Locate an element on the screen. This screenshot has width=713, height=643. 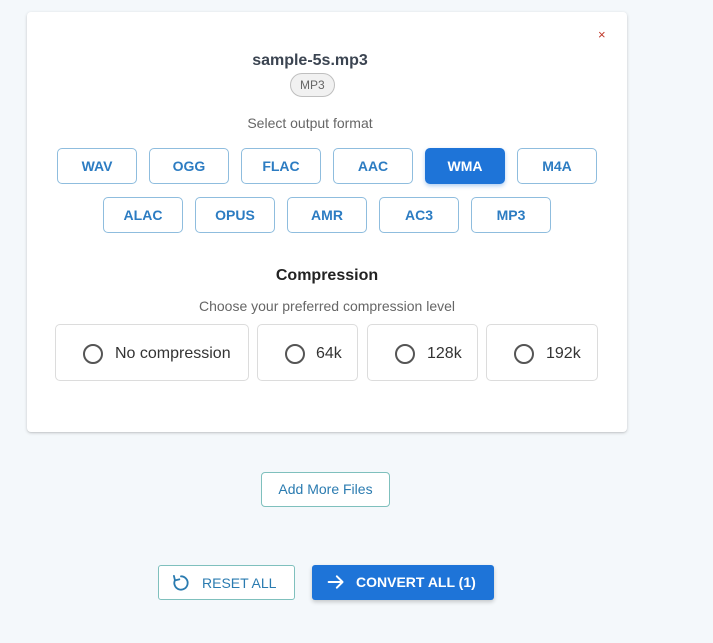
format-button-alac: ALAC is located at coordinates (143, 215).